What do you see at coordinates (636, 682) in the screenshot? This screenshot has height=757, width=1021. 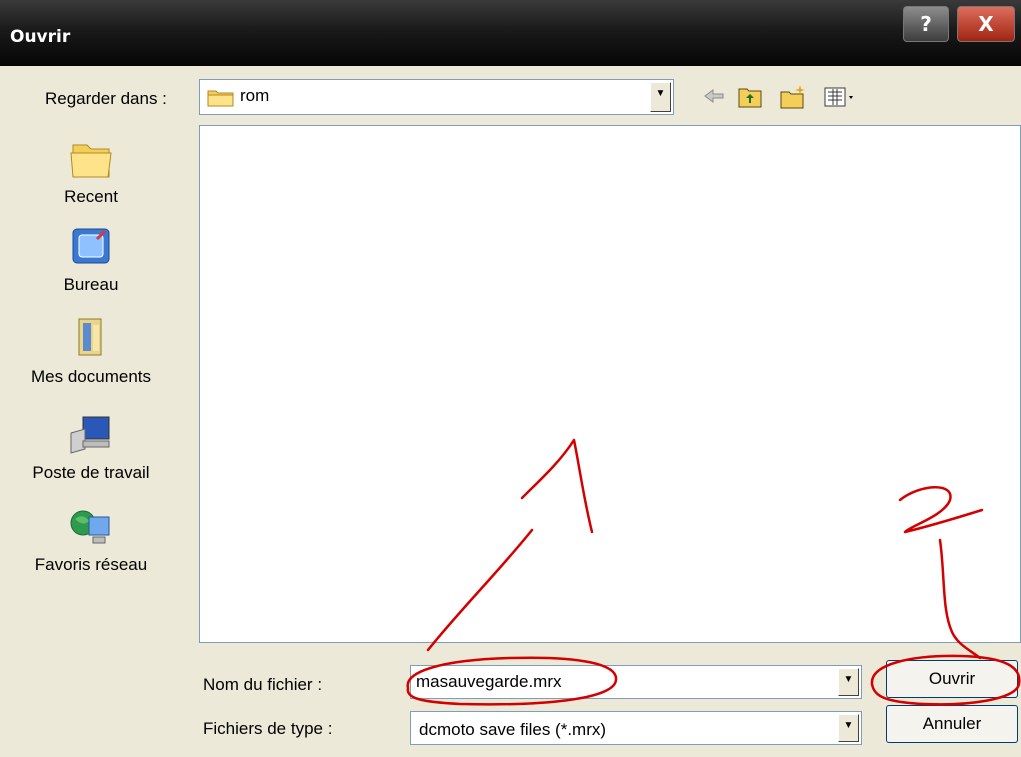 I see `filename-input: masauvegarde.mrx ▼` at bounding box center [636, 682].